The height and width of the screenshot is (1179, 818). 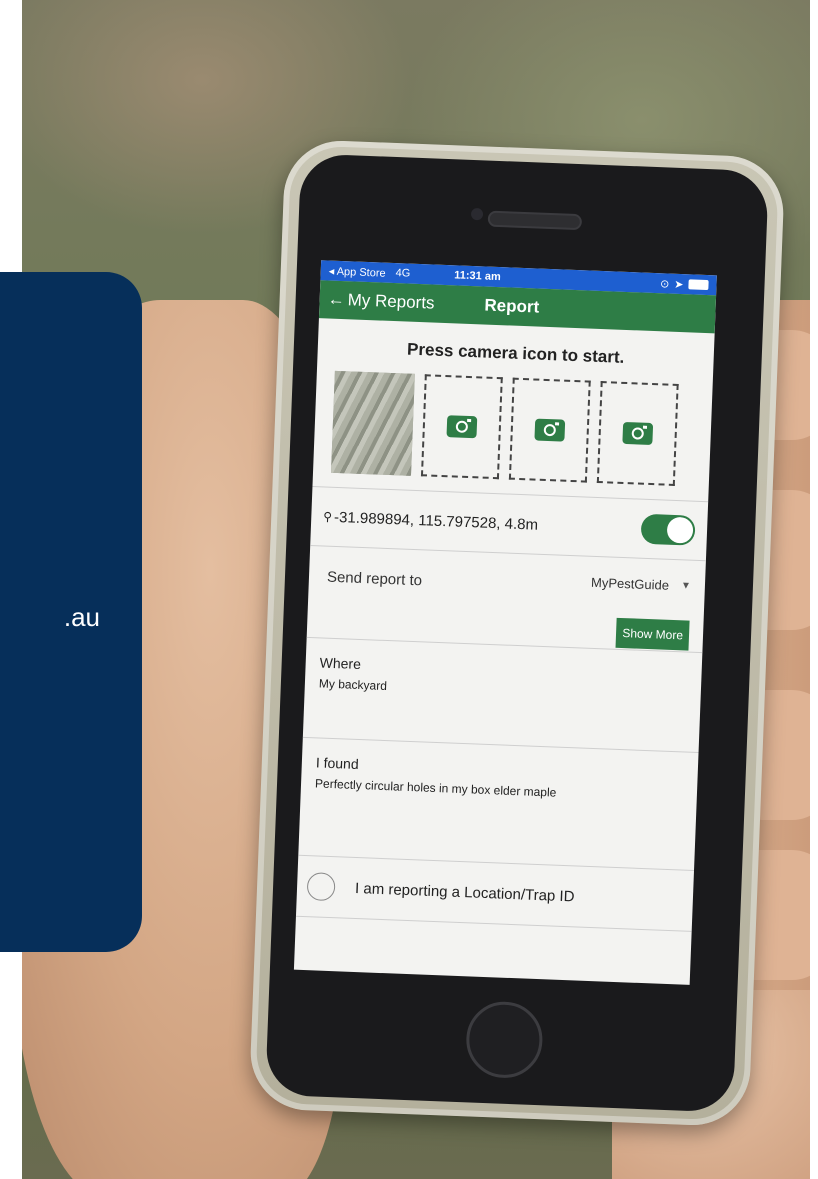 What do you see at coordinates (81, 617) in the screenshot?
I see `panel-text: .au` at bounding box center [81, 617].